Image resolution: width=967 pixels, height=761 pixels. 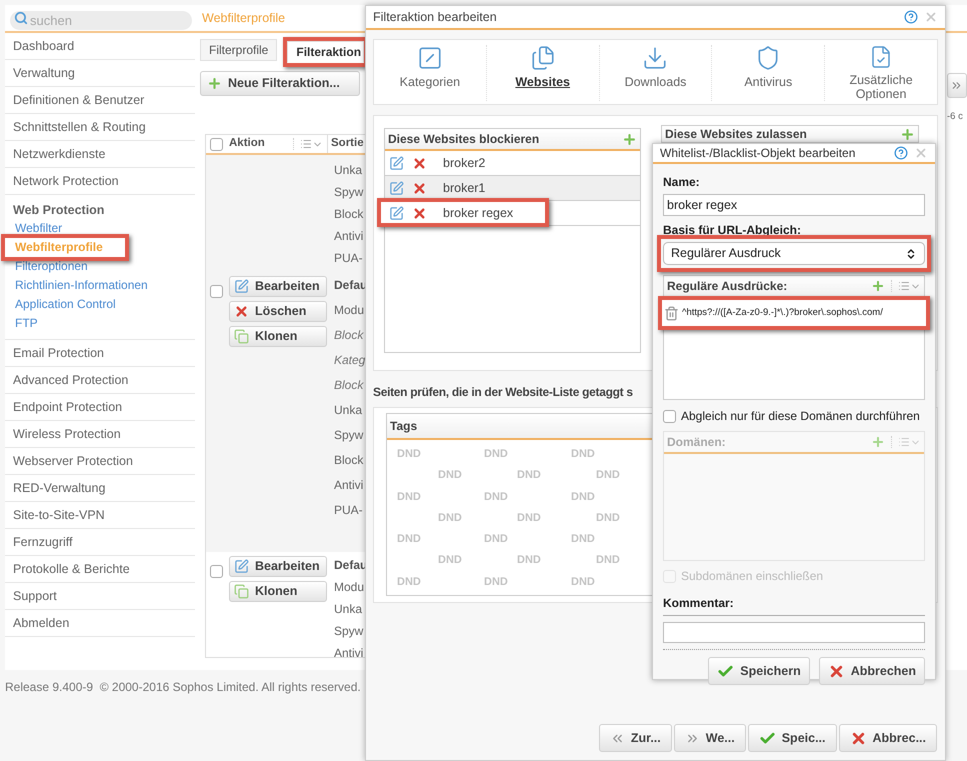 I want to click on trash-icon, so click(x=671, y=313).